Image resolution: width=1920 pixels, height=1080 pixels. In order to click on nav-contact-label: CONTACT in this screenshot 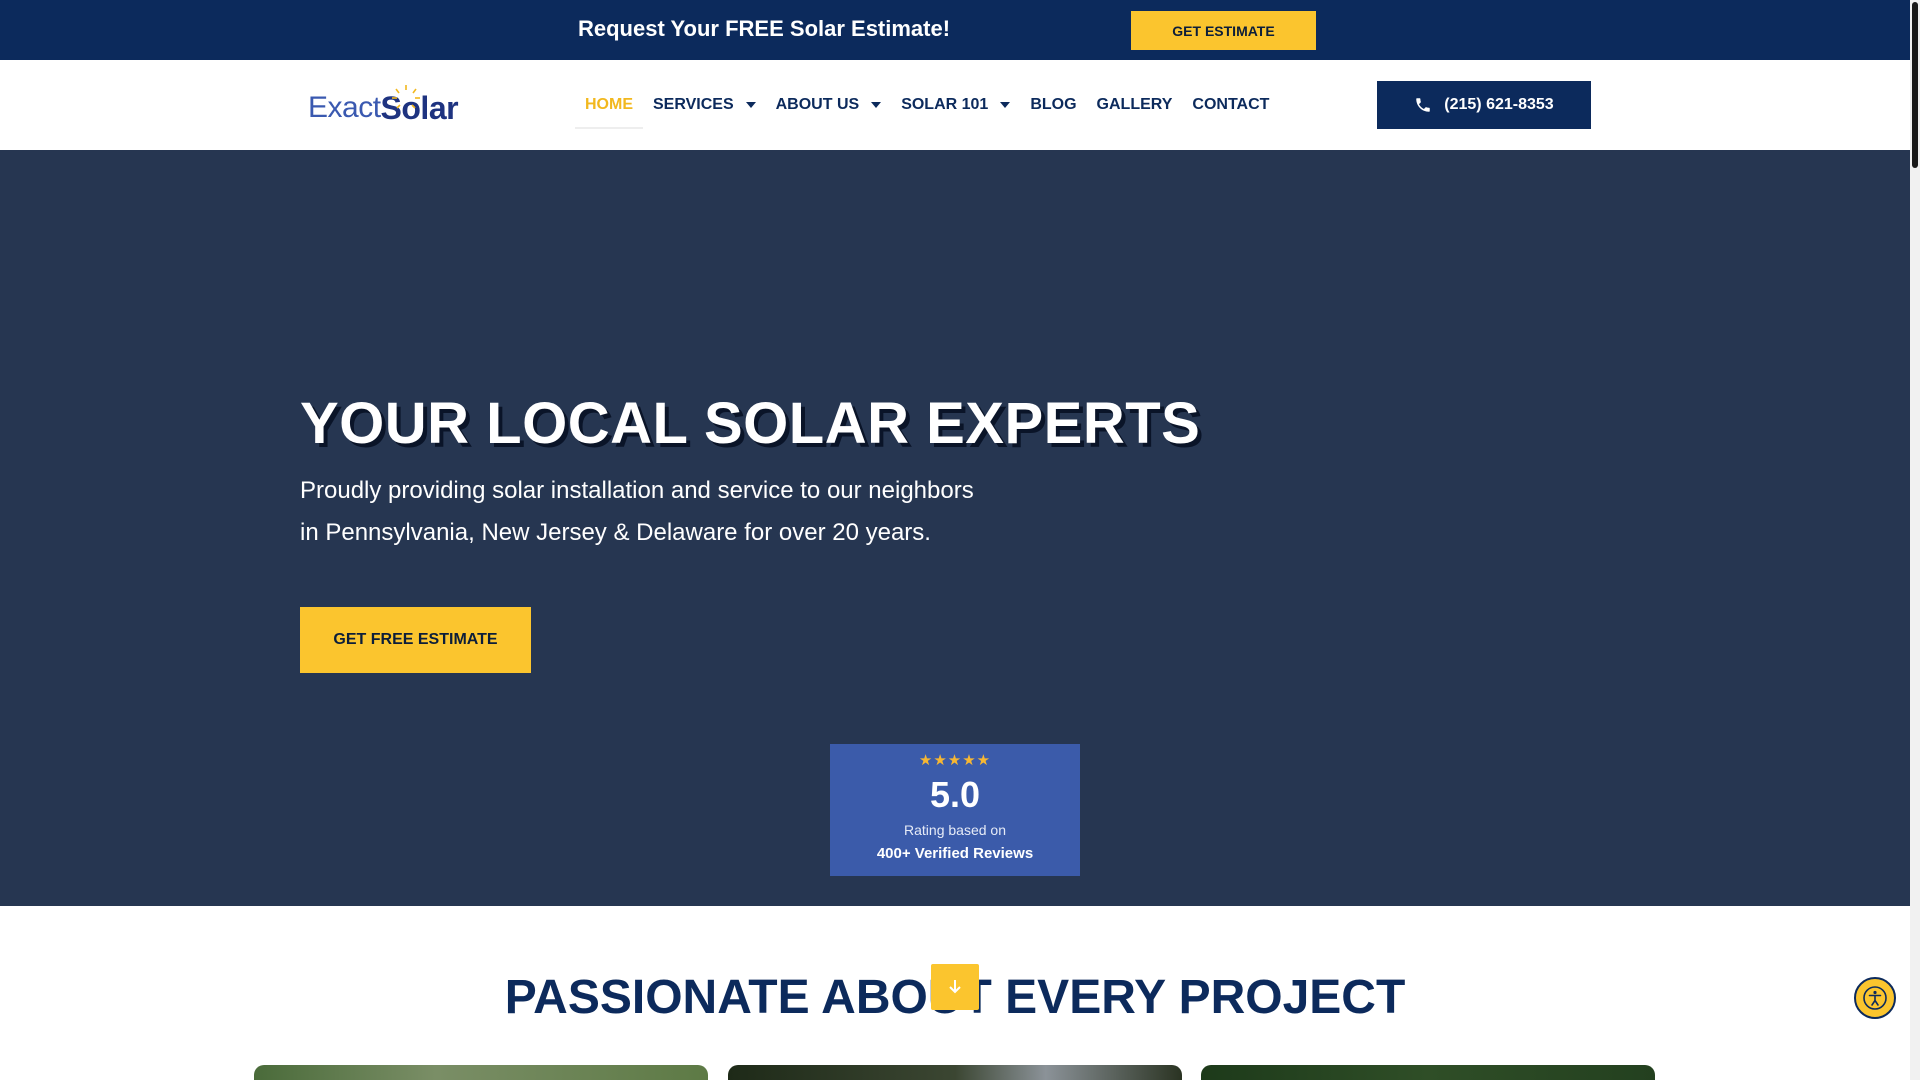, I will do `click(1231, 104)`.